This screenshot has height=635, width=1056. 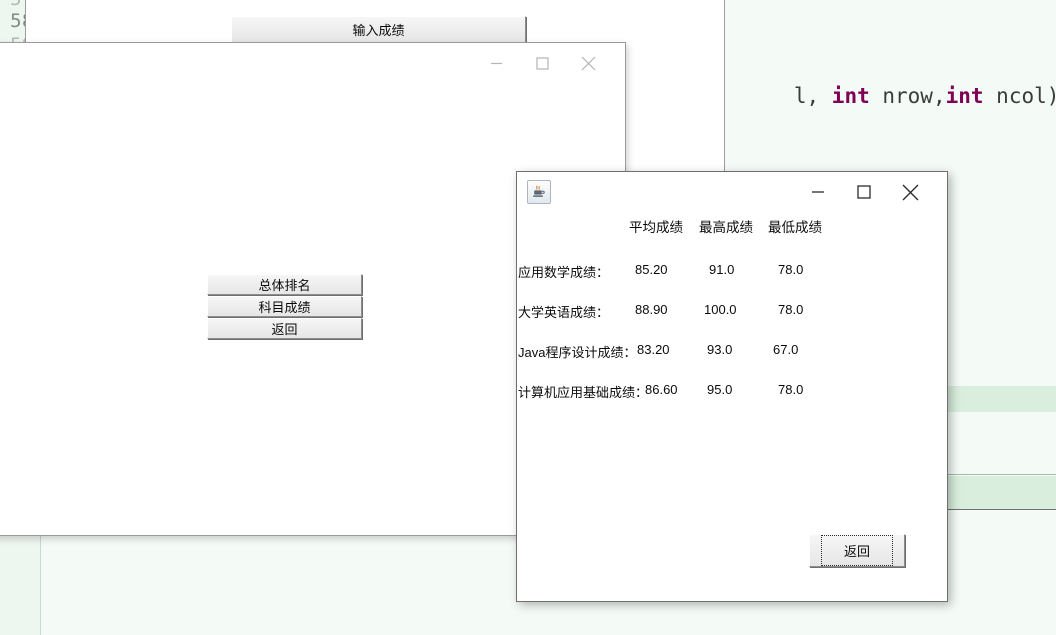 What do you see at coordinates (720, 389) in the screenshot?
I see `row-highest: 95.0` at bounding box center [720, 389].